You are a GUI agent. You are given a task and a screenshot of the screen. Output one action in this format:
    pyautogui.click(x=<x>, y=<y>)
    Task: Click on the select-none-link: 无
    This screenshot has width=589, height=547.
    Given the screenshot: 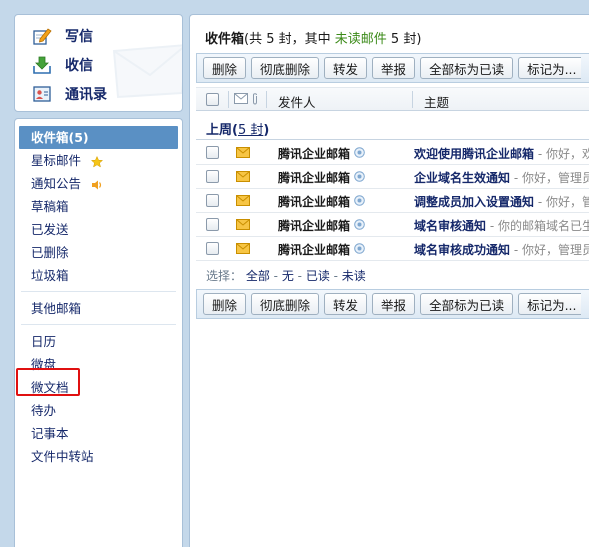 What is the action you would take?
    pyautogui.click(x=288, y=276)
    